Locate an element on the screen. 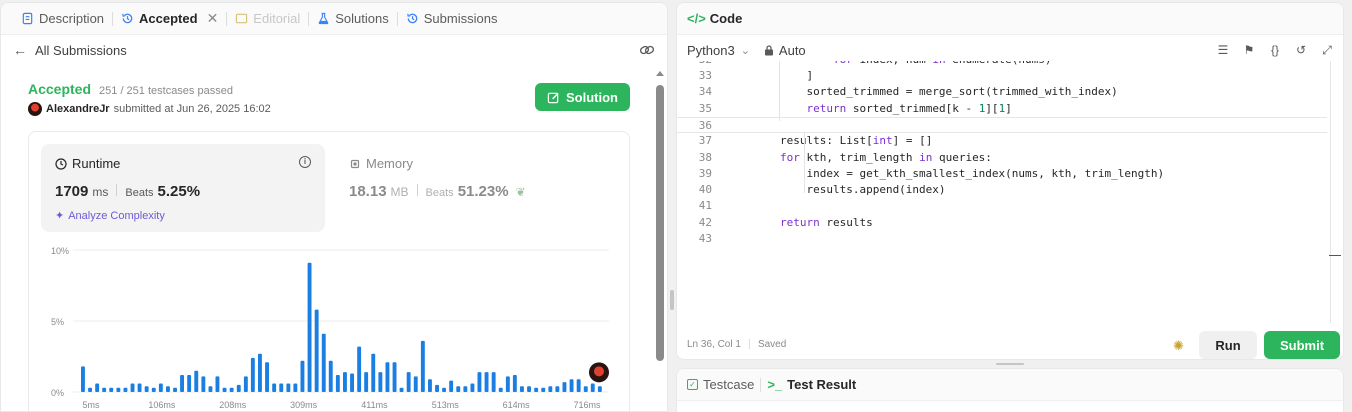 This screenshot has height=412, width=1352. scroll-thumb is located at coordinates (660, 223).